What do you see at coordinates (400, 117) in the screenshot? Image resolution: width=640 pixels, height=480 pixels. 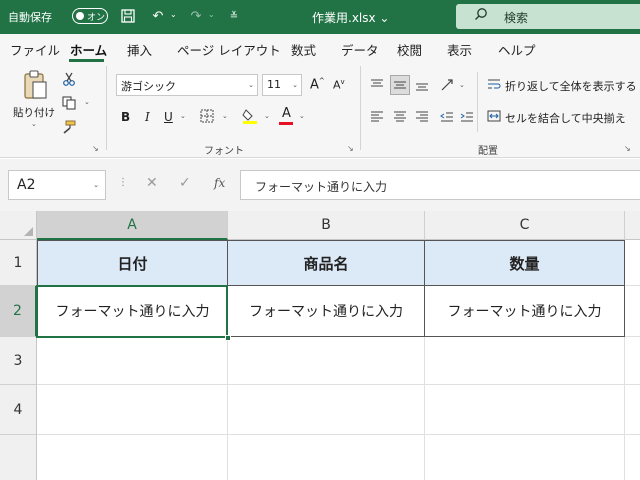 I see `align-center-icon` at bounding box center [400, 117].